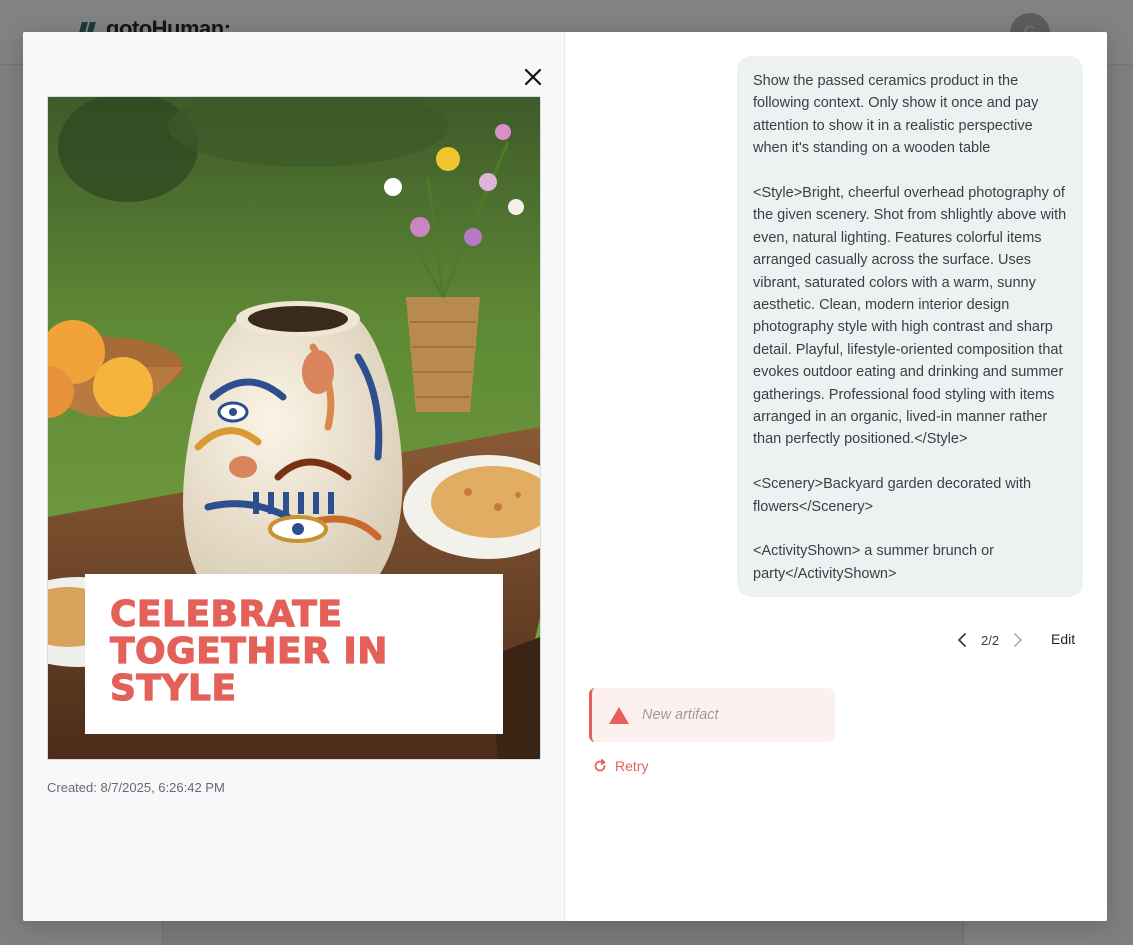 This screenshot has height=945, width=1133. I want to click on warning-triangle-icon, so click(619, 715).